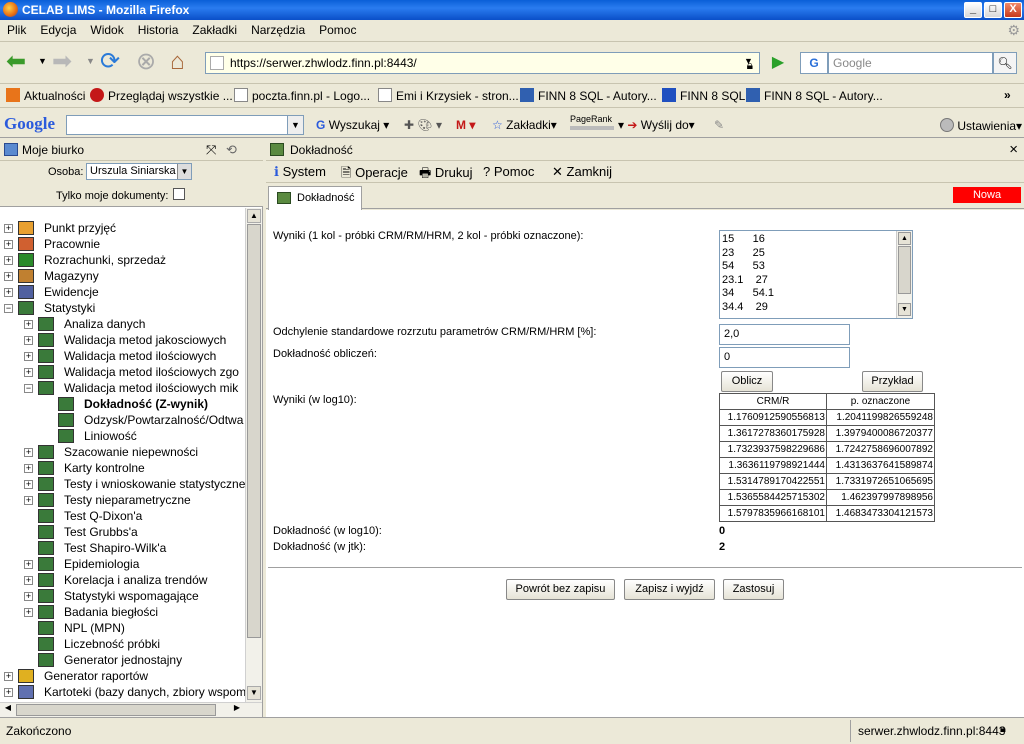 Image resolution: width=1024 pixels, height=744 pixels. What do you see at coordinates (122, 436) in the screenshot?
I see `tree-node: Liniowość` at bounding box center [122, 436].